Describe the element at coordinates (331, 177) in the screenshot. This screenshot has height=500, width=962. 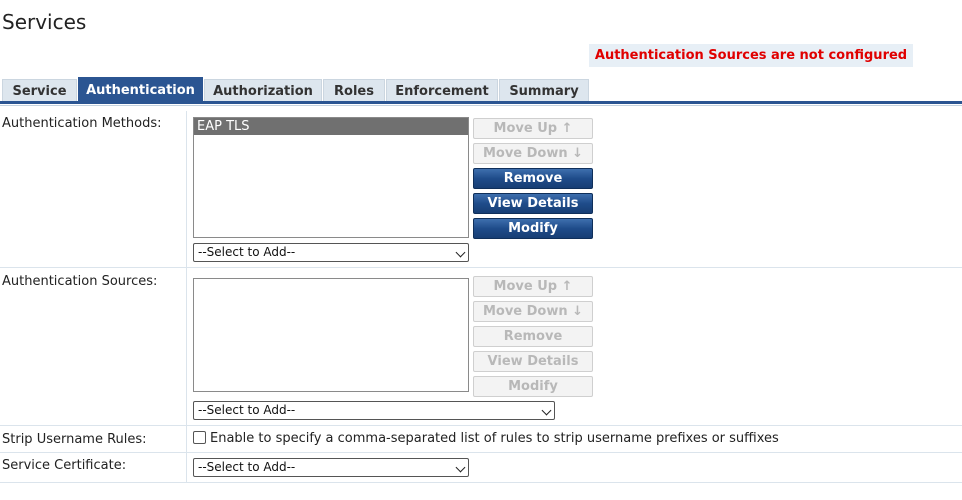
I see `auth-methods-list: EAP TLS` at that location.